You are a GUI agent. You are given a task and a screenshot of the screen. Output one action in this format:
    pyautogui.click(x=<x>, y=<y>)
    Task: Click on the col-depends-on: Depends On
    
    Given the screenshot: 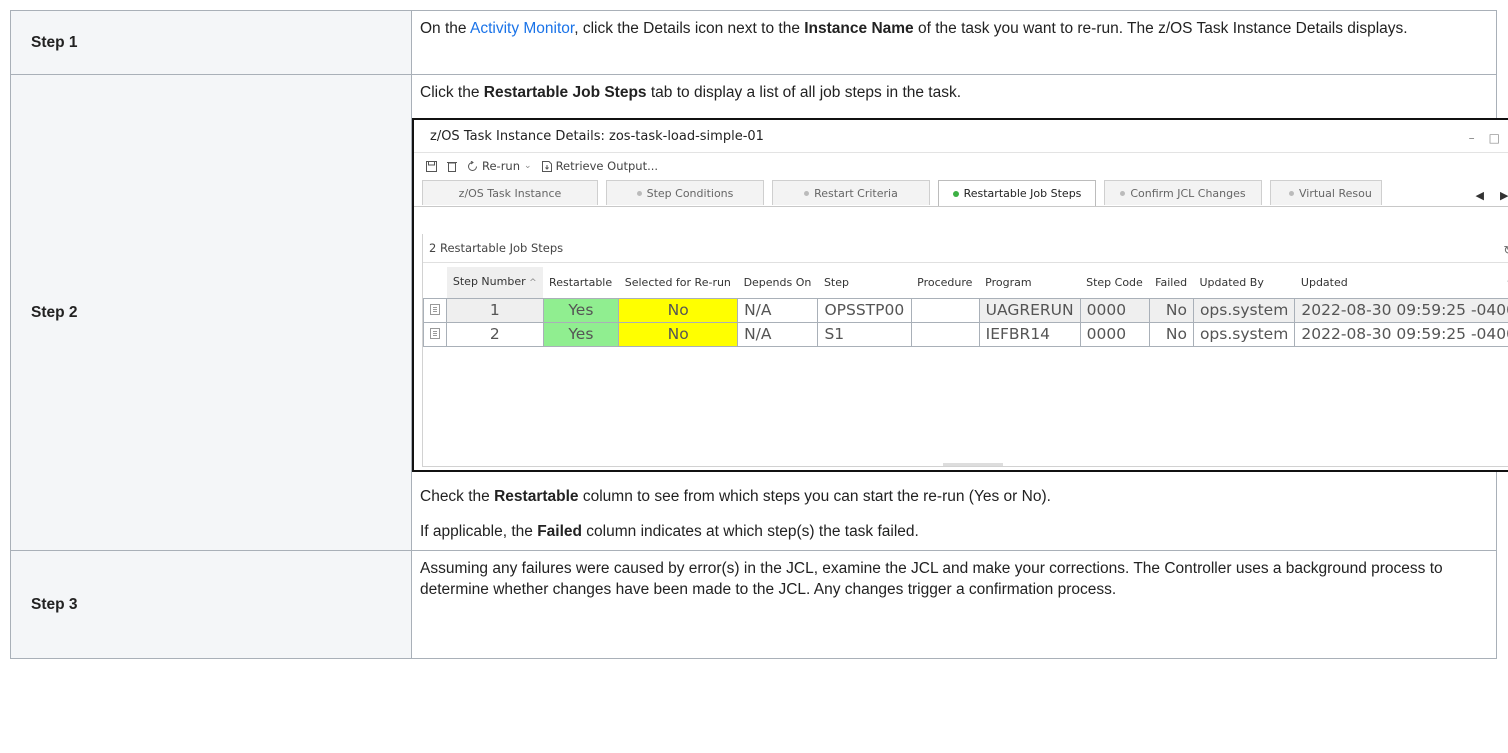 What is the action you would take?
    pyautogui.click(x=778, y=283)
    